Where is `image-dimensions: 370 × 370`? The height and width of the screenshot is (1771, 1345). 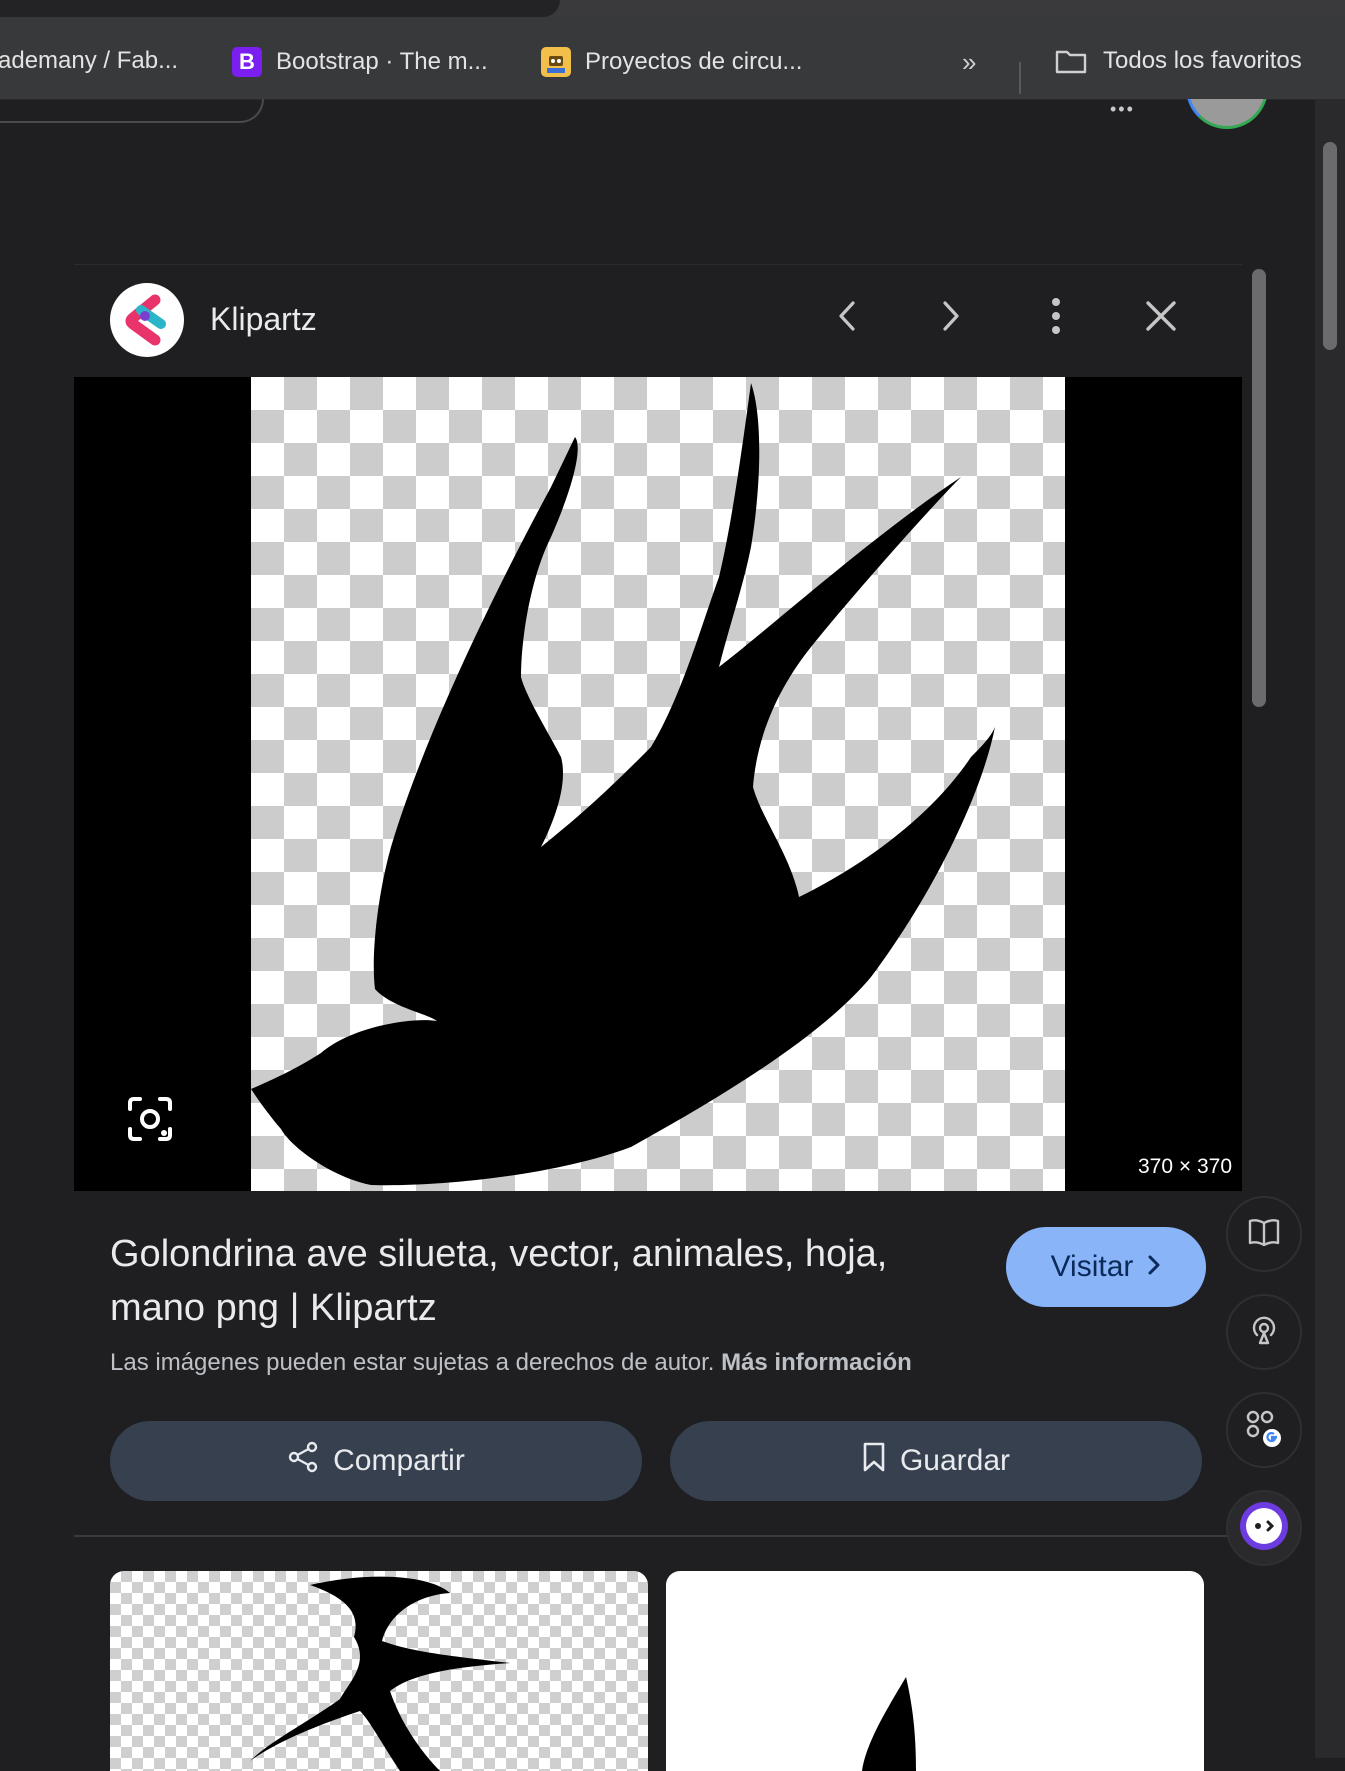 image-dimensions: 370 × 370 is located at coordinates (1184, 1166).